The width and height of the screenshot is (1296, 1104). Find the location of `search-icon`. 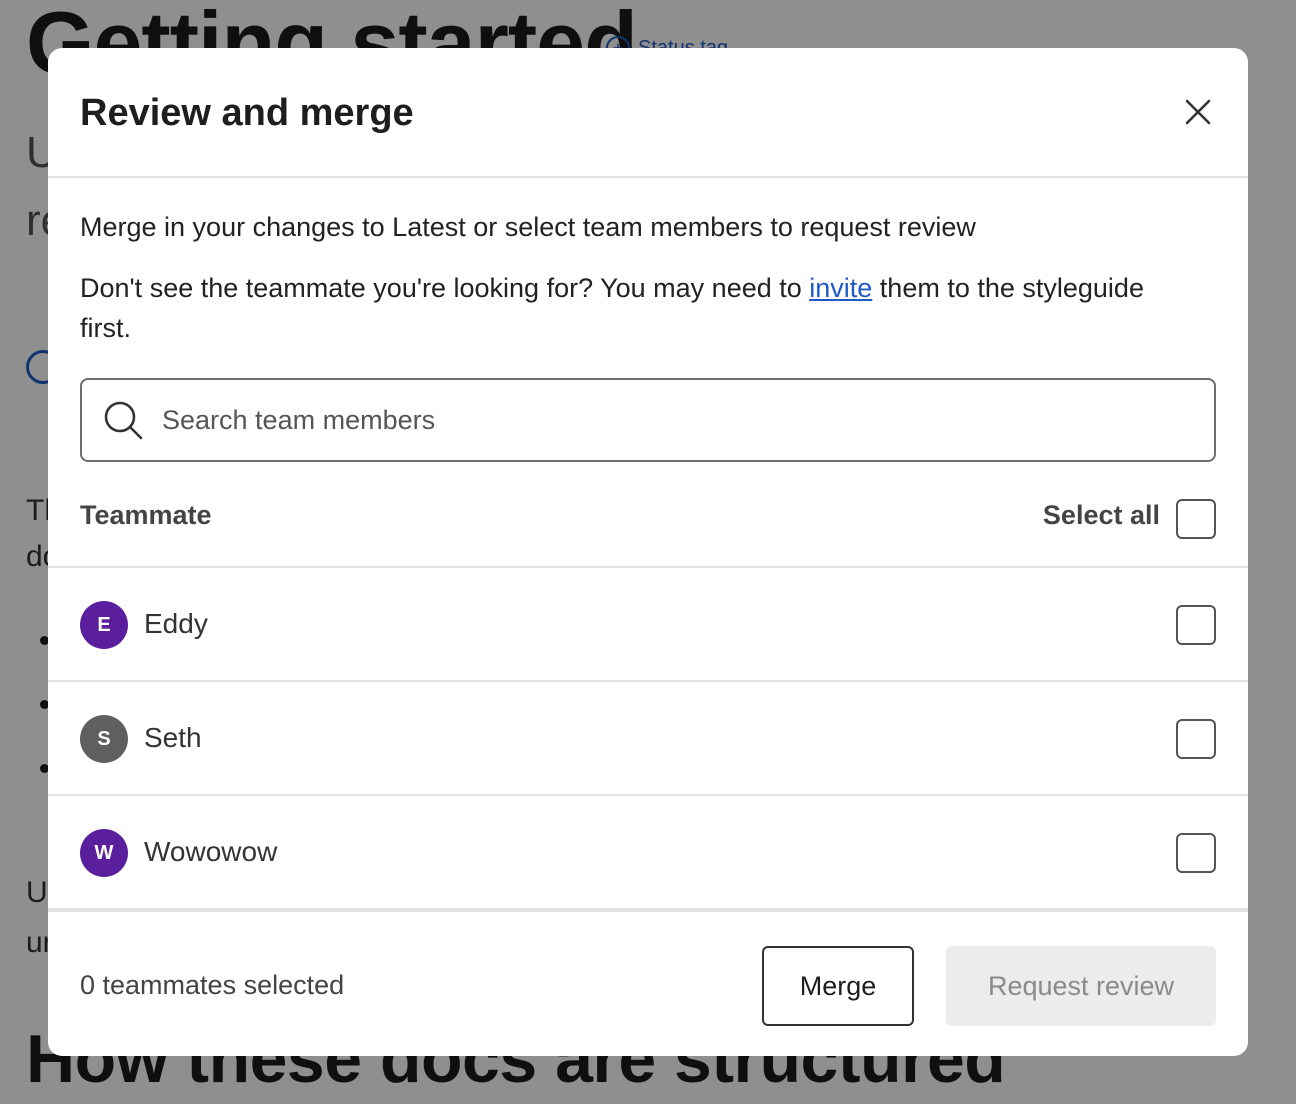

search-icon is located at coordinates (123, 420).